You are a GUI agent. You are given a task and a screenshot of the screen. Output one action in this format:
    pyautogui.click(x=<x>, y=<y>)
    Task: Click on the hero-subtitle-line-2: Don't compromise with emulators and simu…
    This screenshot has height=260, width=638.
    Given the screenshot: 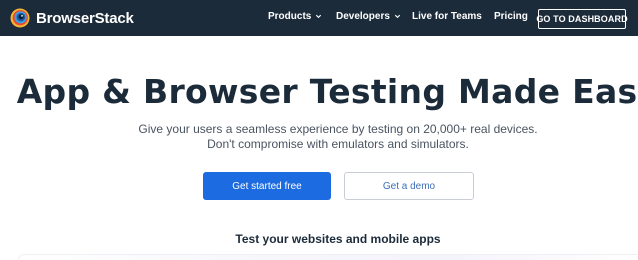 What is the action you would take?
    pyautogui.click(x=338, y=144)
    